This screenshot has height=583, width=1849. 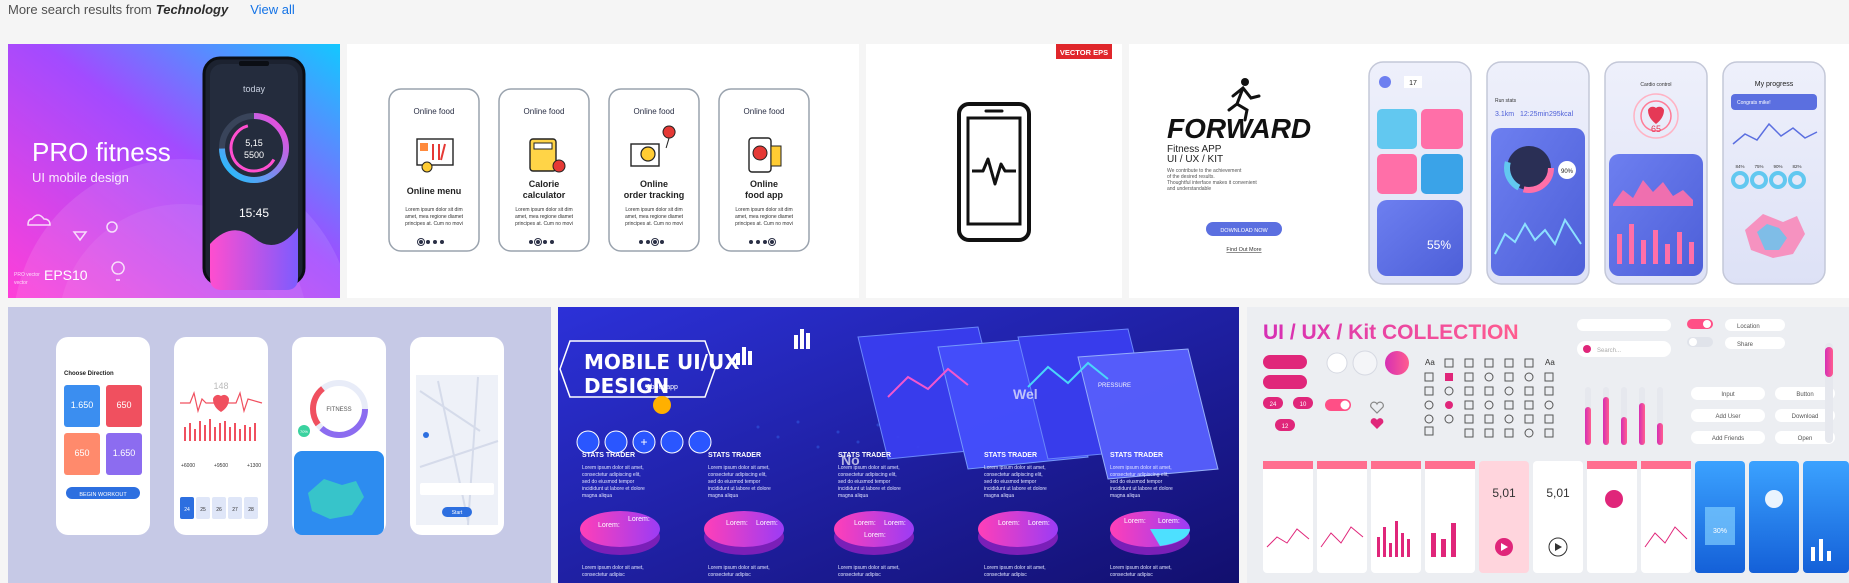 I want to click on svg-text: +1300, so click(x=254, y=466).